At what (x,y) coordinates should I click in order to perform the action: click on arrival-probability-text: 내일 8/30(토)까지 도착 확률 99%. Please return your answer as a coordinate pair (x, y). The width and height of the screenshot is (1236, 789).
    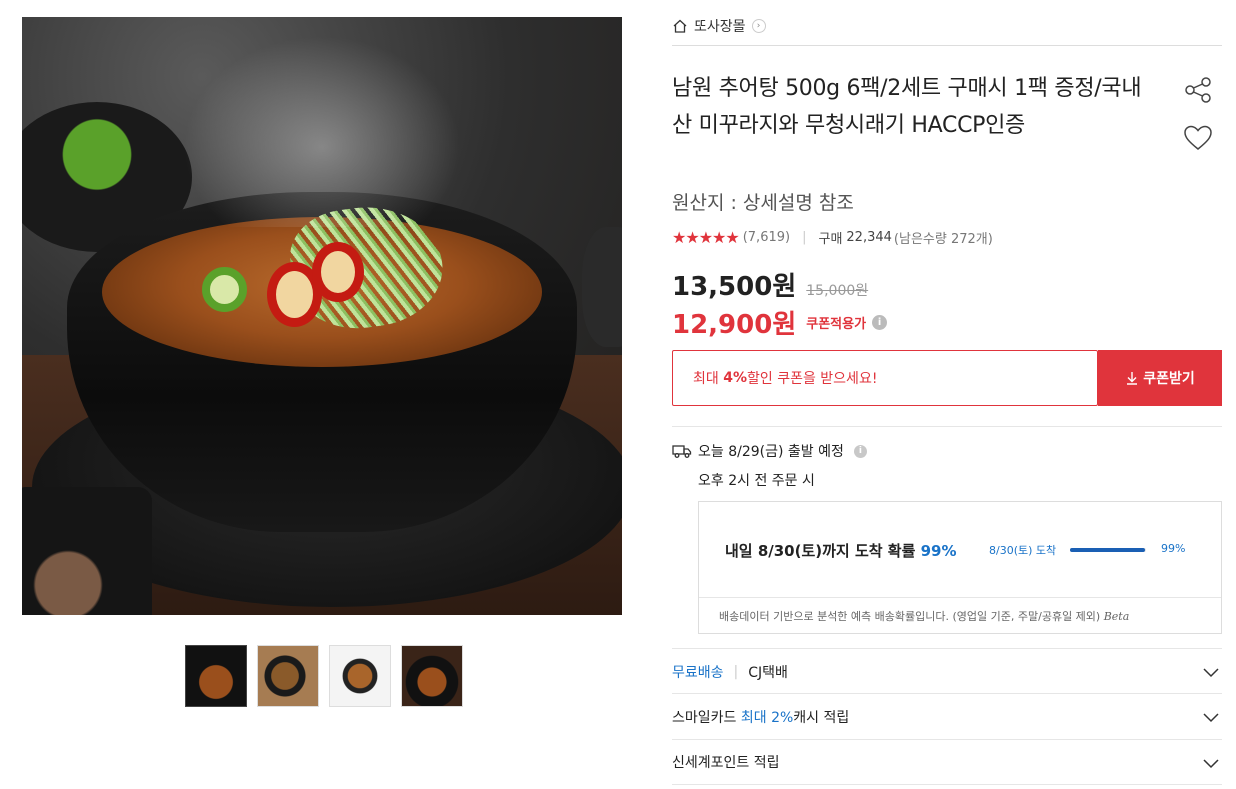
    Looking at the image, I should click on (841, 550).